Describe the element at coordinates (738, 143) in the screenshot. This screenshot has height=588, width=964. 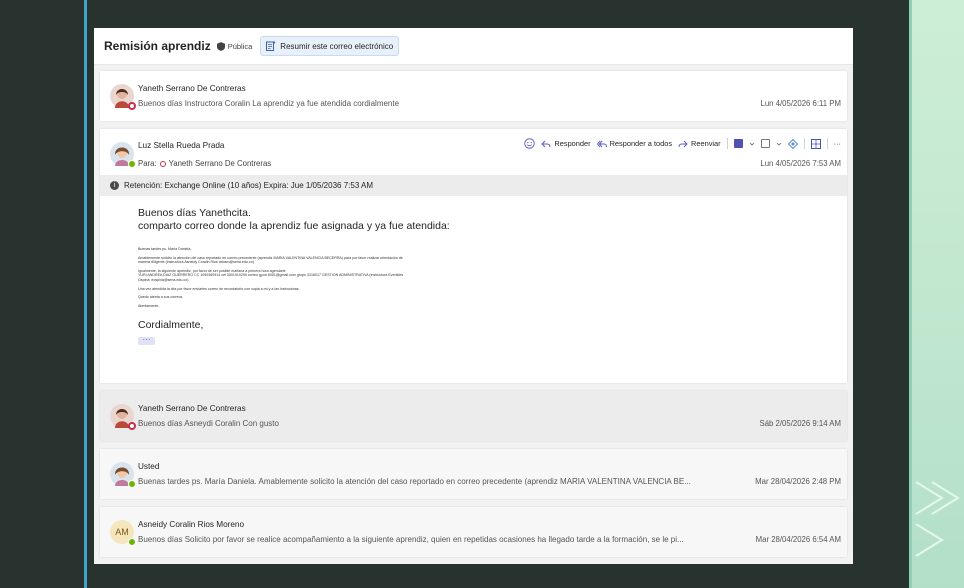
I see `teams-icon` at that location.